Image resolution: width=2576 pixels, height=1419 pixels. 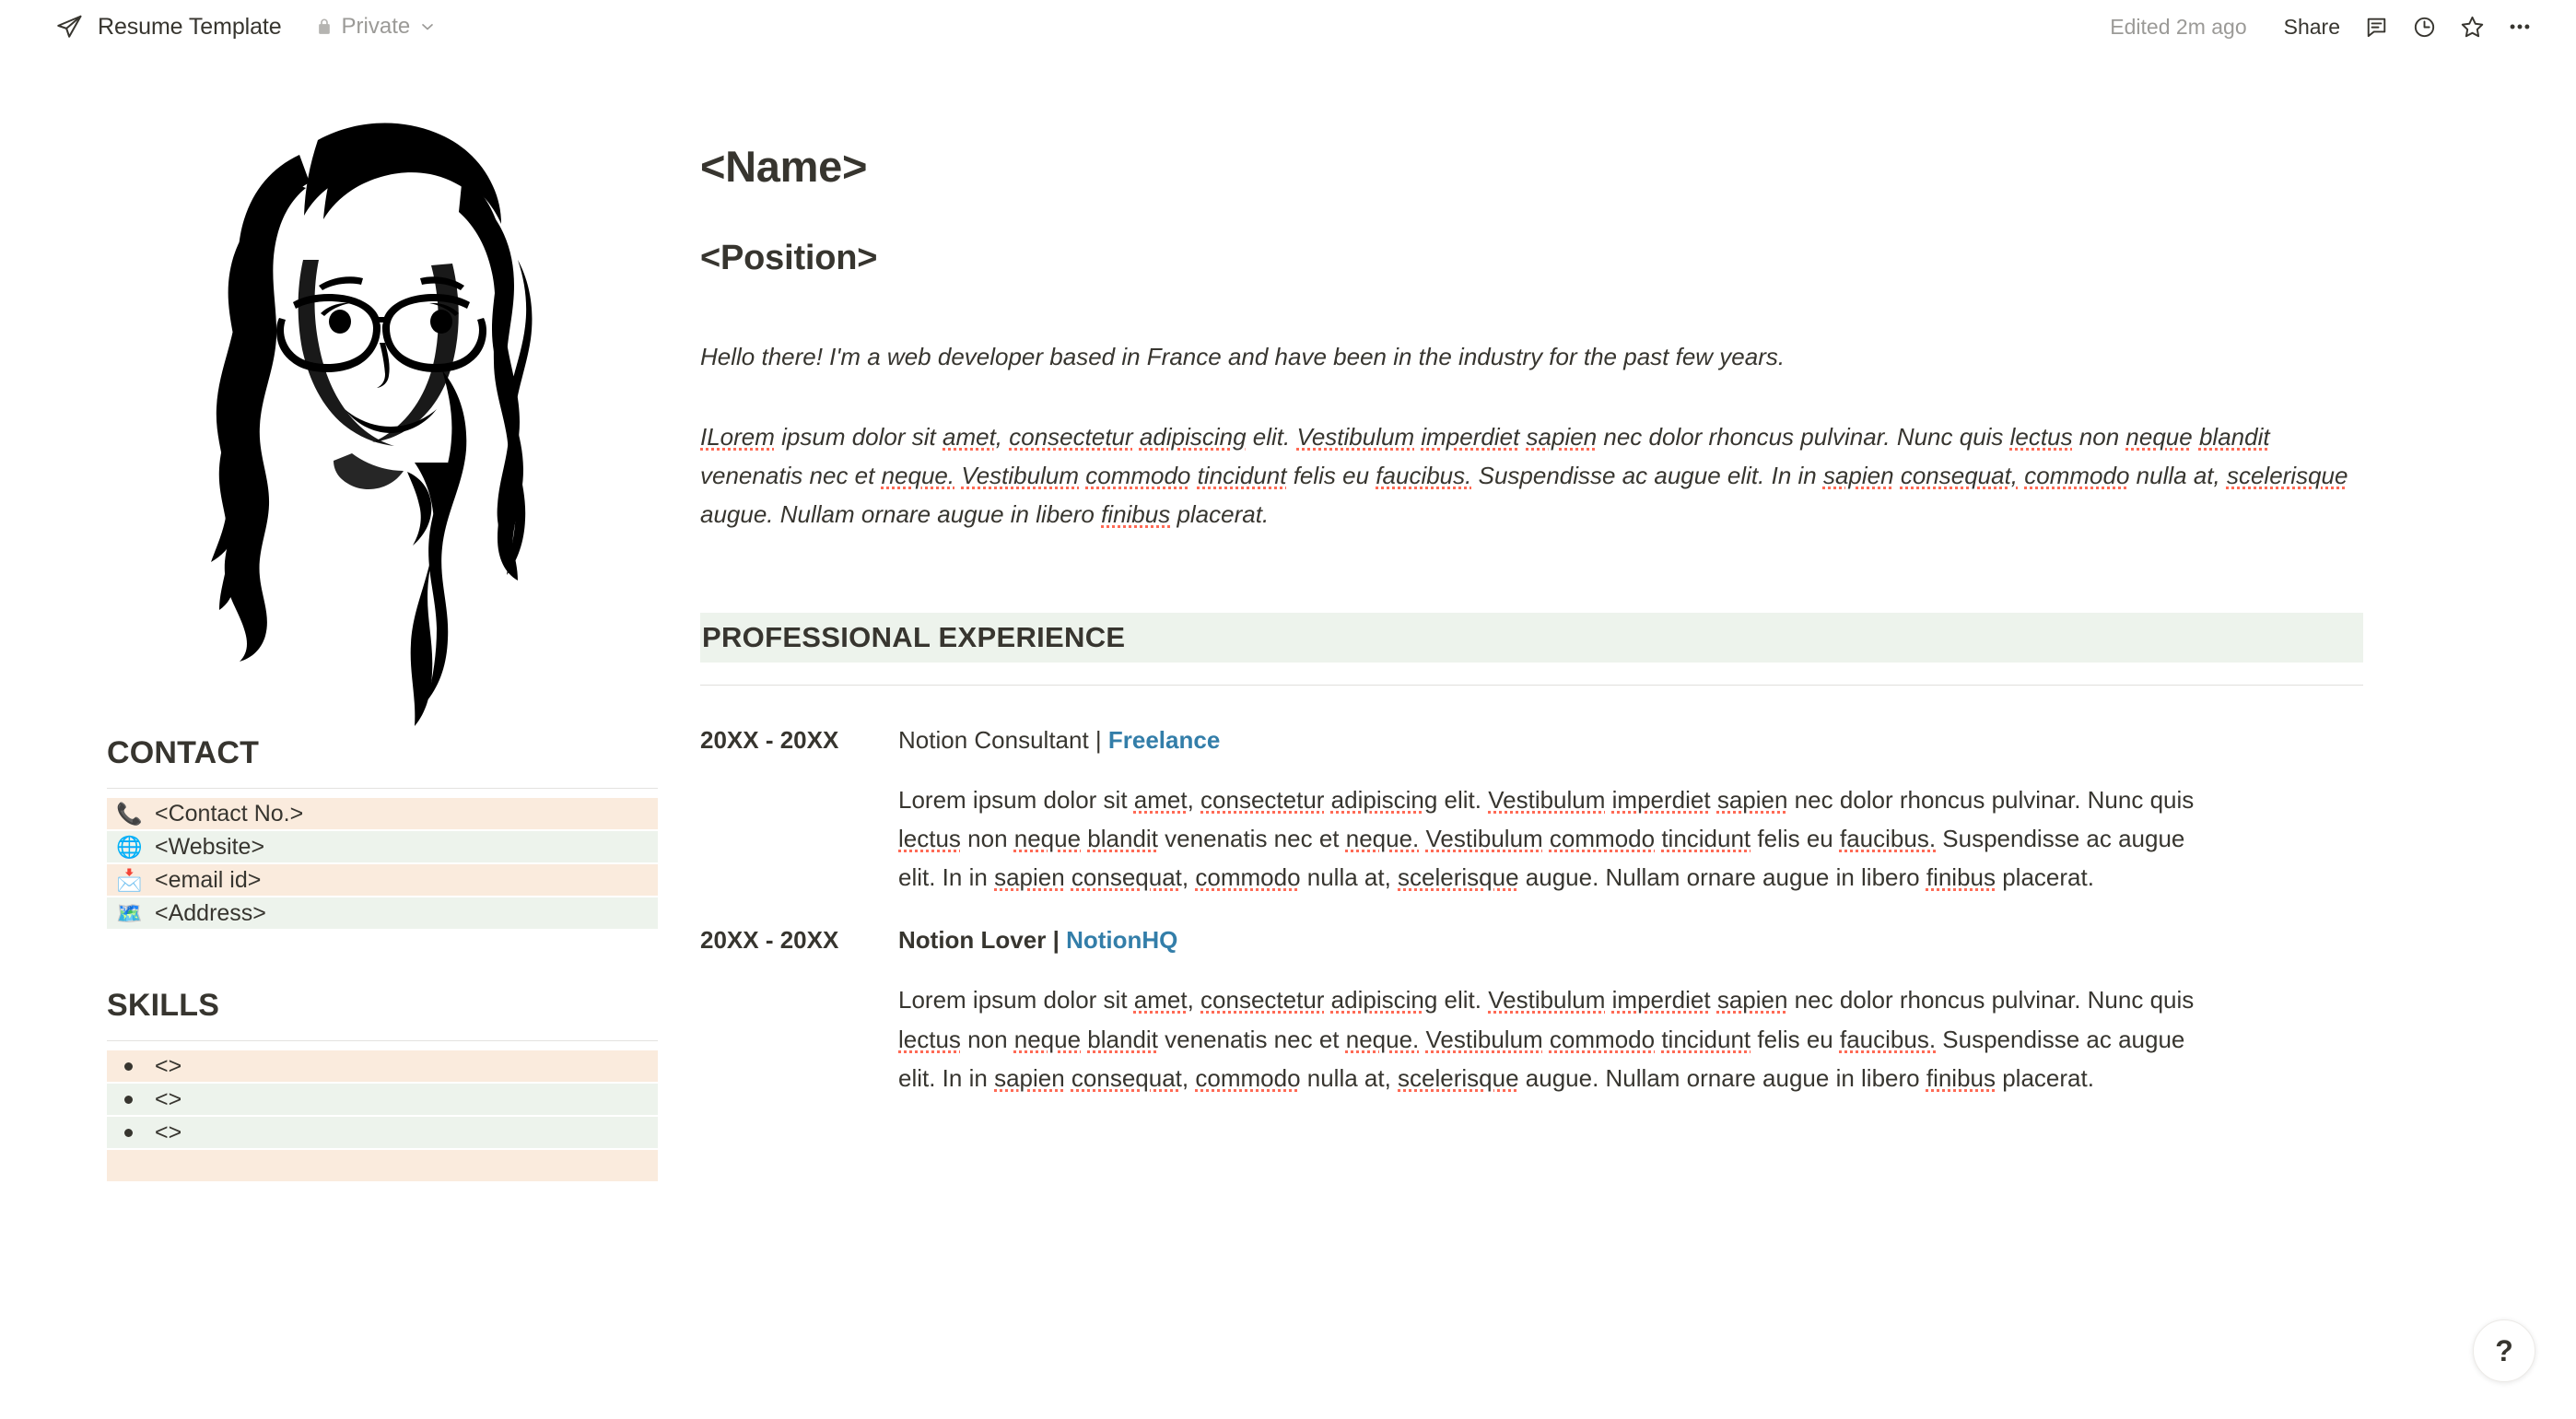 What do you see at coordinates (382, 1115) in the screenshot?
I see `skills-list: <> <> <>` at bounding box center [382, 1115].